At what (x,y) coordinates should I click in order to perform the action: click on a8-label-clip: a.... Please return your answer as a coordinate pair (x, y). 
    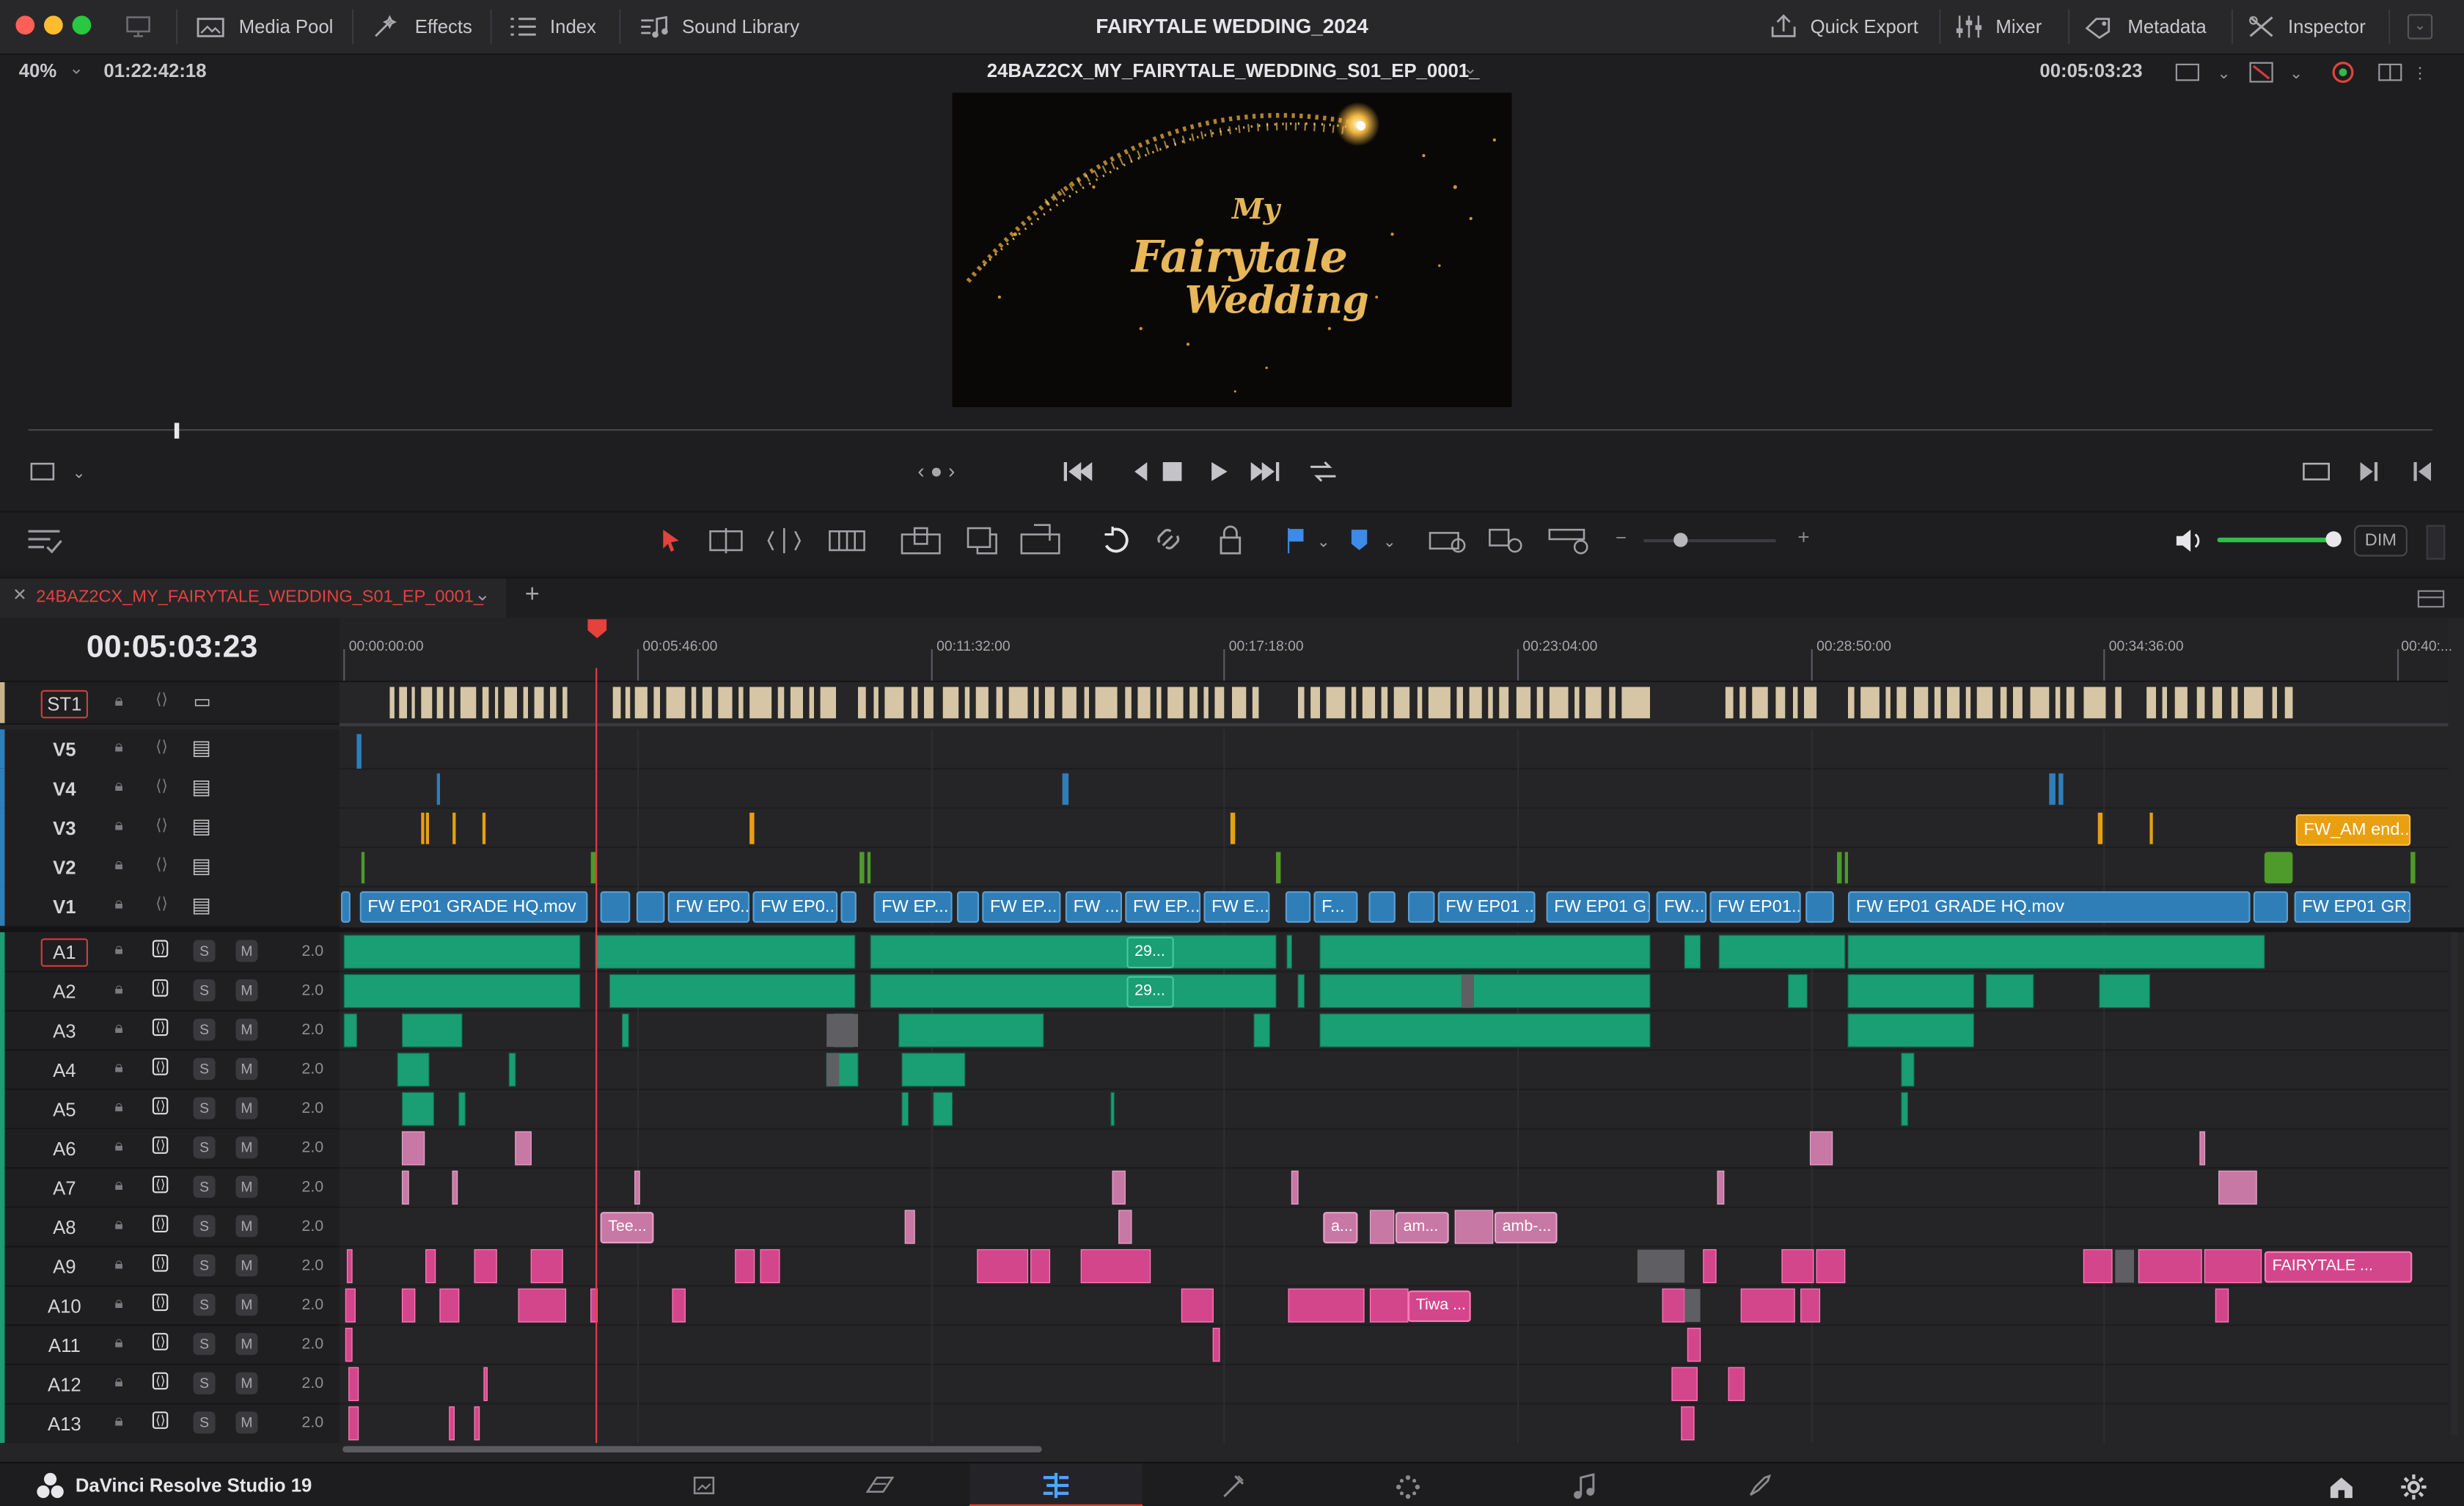
    Looking at the image, I should click on (1340, 1227).